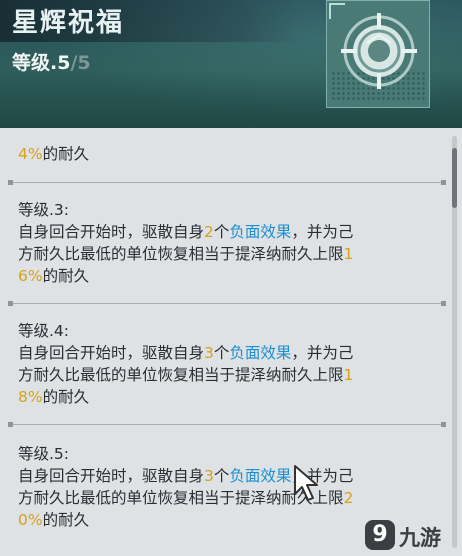 This screenshot has width=462, height=556. I want to click on scrollbar-thumb, so click(454, 178).